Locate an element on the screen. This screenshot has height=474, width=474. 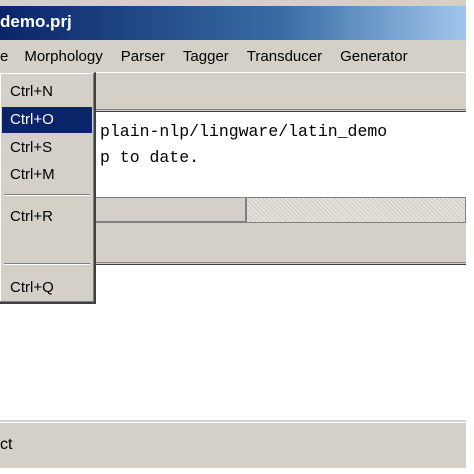
output-line-path: plain-nlp/lingware/latin_demo is located at coordinates (244, 131).